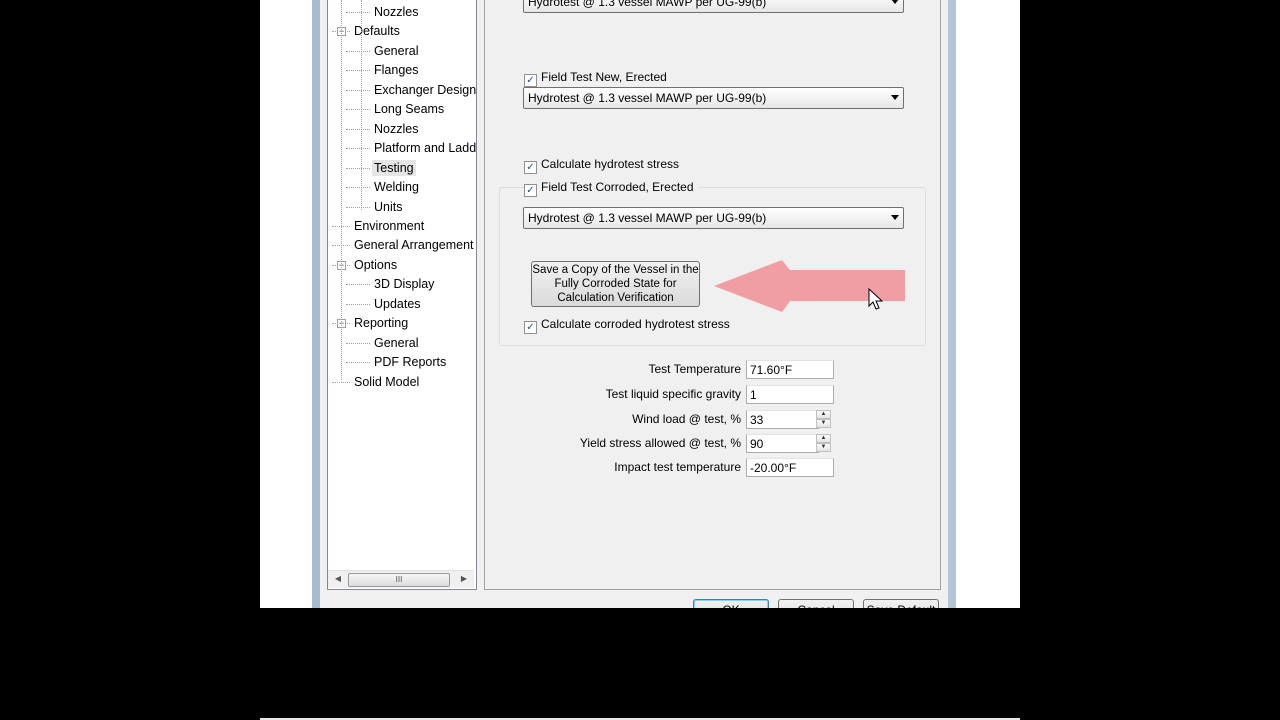 The height and width of the screenshot is (720, 1280). What do you see at coordinates (677, 467) in the screenshot?
I see `impact-temperature-label: Impact test temperature` at bounding box center [677, 467].